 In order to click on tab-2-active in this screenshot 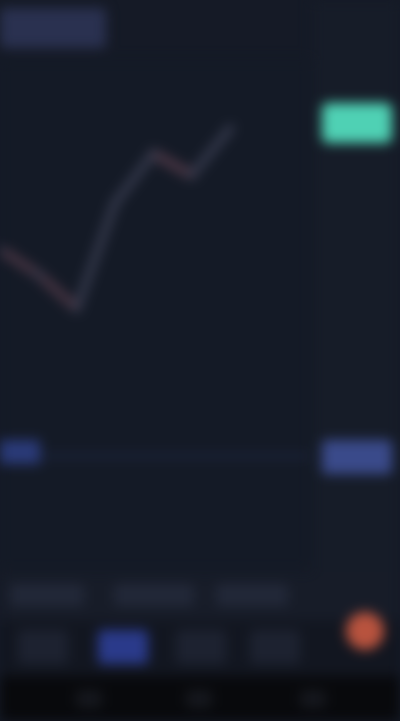, I will do `click(123, 647)`.